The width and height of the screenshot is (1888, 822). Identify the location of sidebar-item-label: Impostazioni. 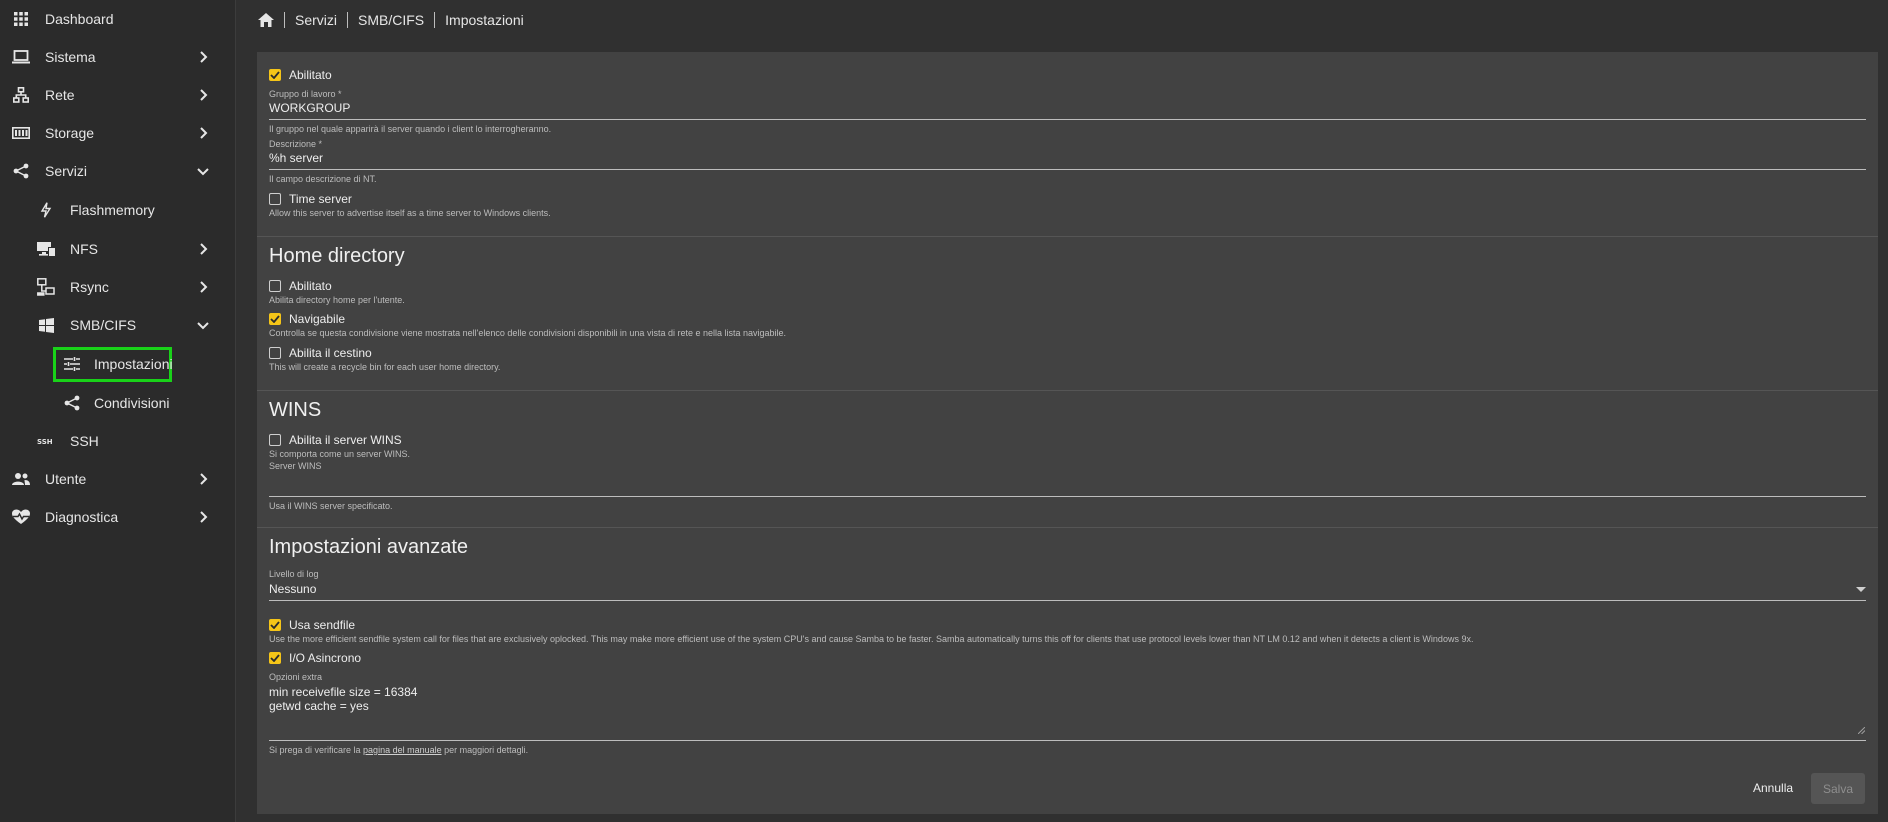
(133, 364).